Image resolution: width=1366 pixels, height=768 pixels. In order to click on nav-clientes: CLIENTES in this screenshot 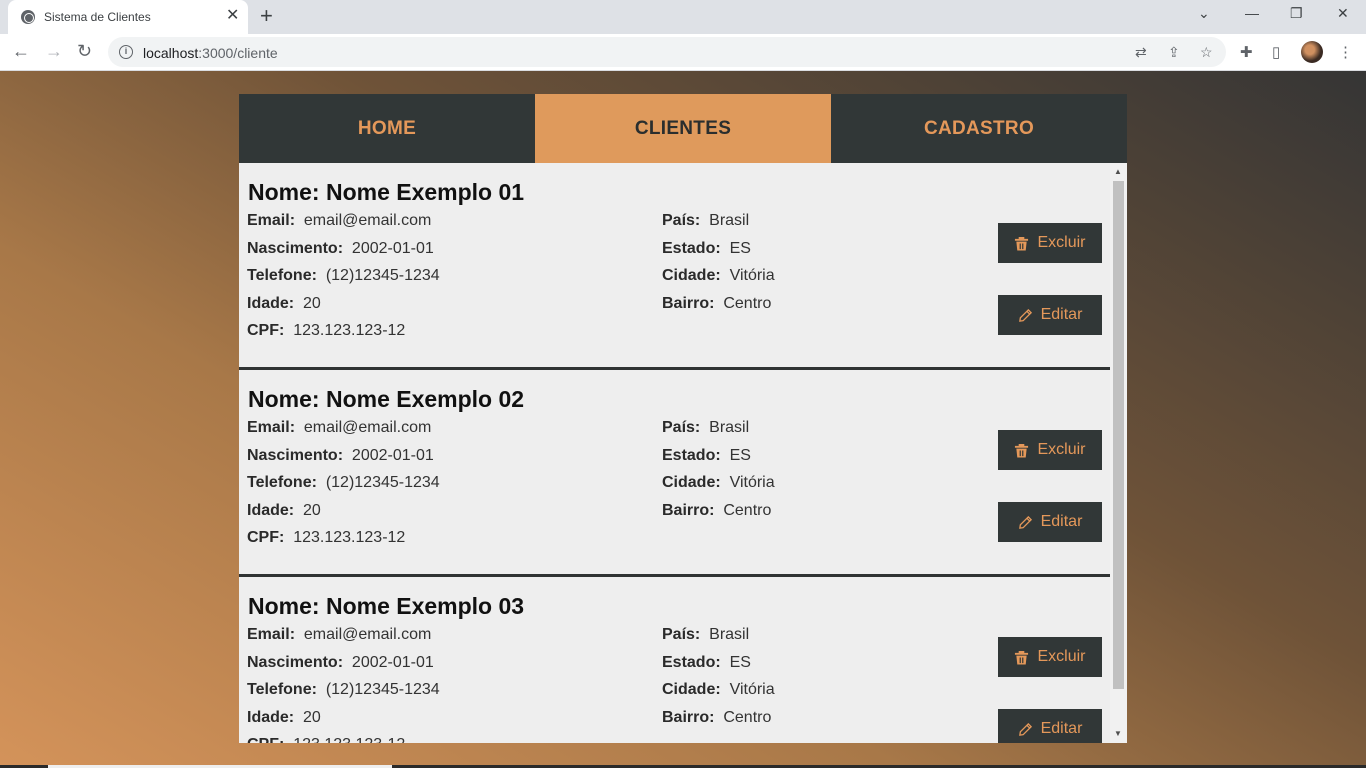, I will do `click(683, 128)`.